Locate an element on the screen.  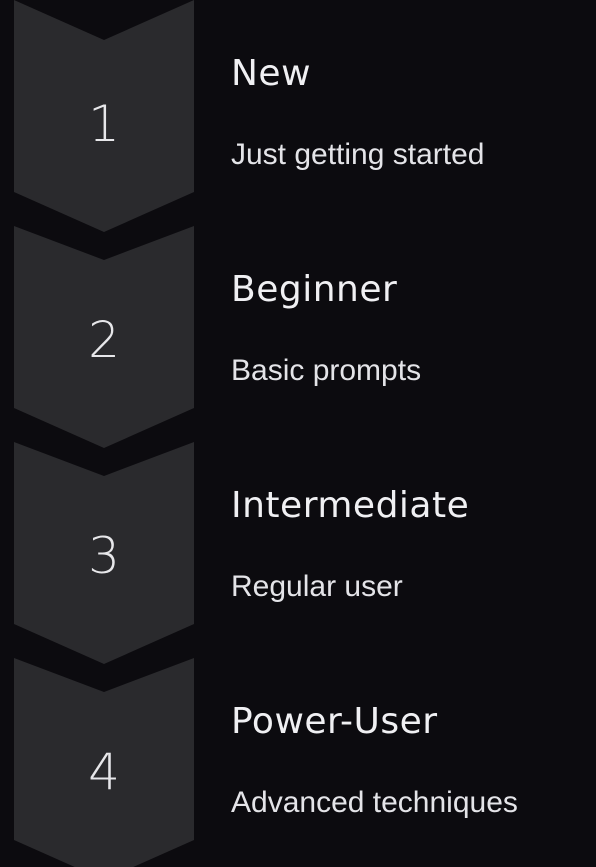
step-1-number: 1 is located at coordinates (104, 124).